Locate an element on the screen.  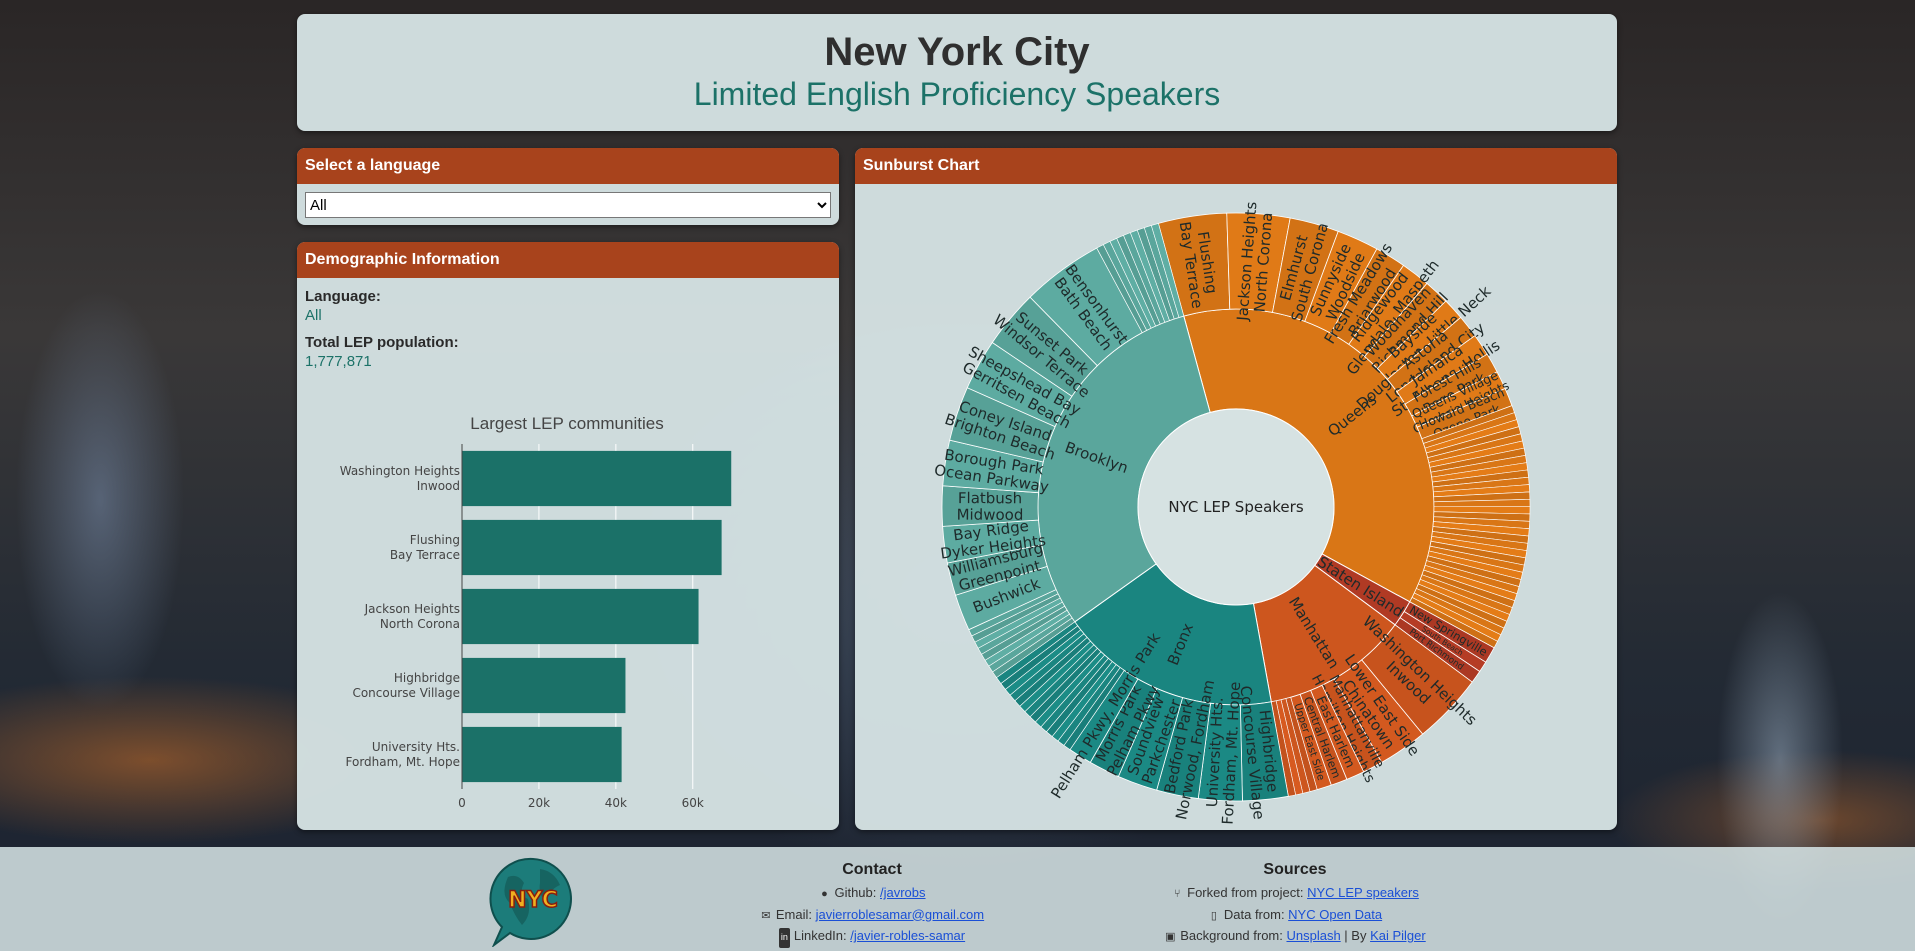
nyc-logo: NYC is located at coordinates (530, 902).